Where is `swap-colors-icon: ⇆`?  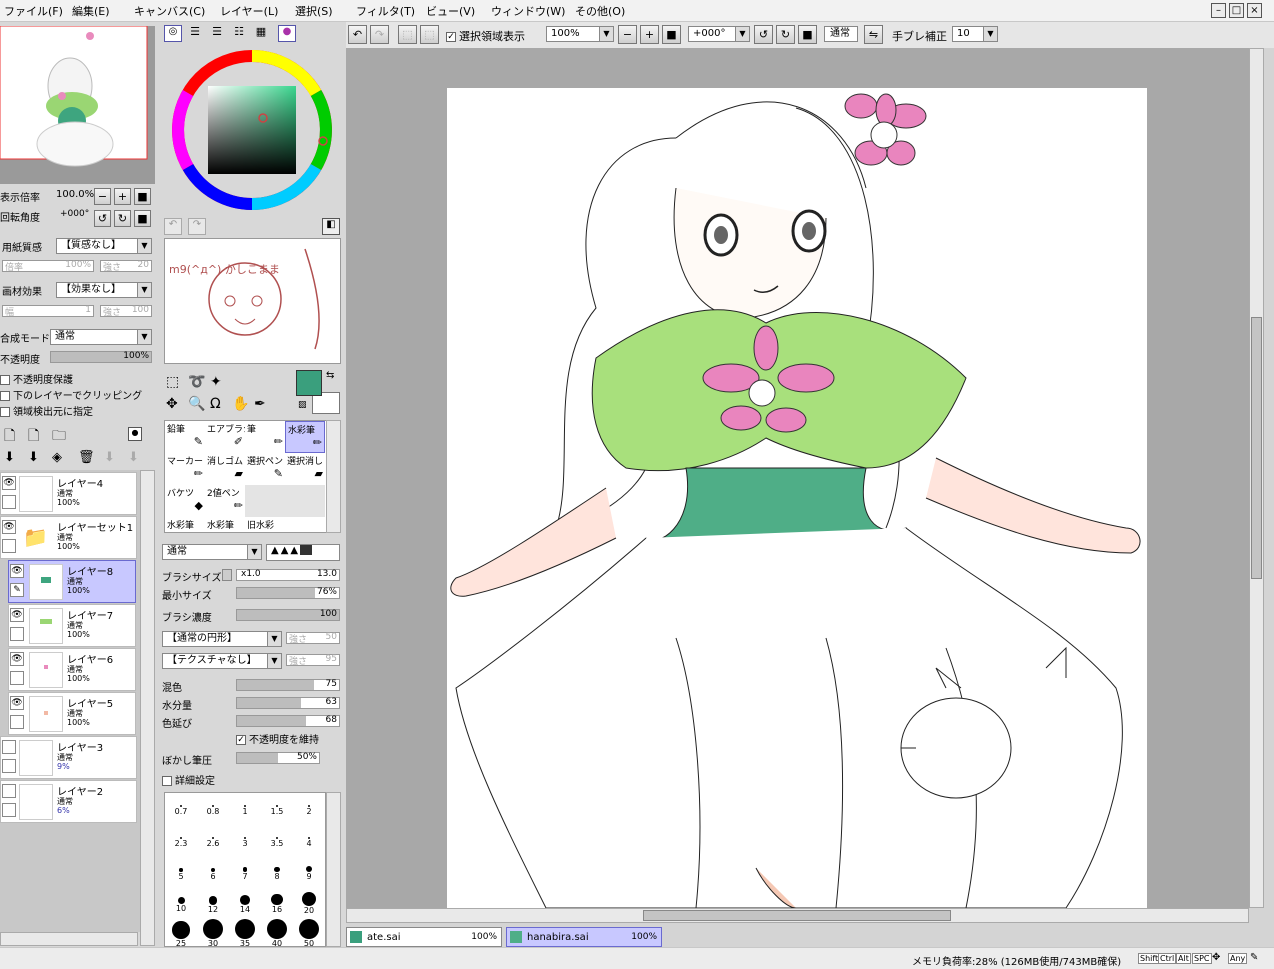 swap-colors-icon: ⇆ is located at coordinates (330, 375).